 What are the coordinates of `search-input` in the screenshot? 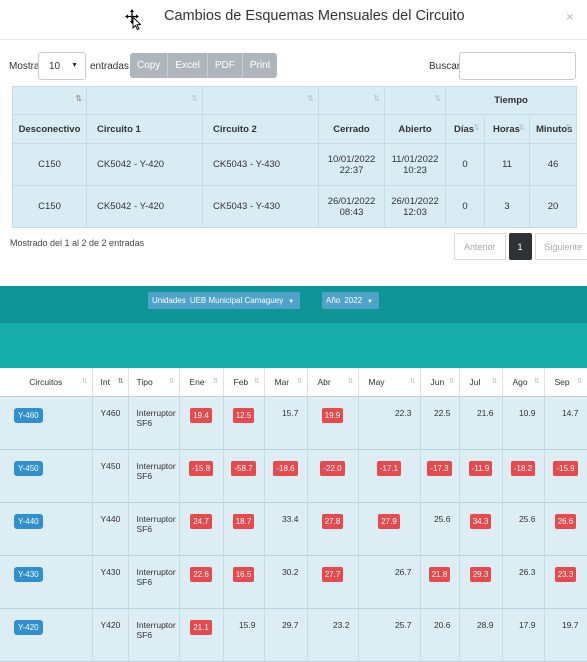 It's located at (517, 66).